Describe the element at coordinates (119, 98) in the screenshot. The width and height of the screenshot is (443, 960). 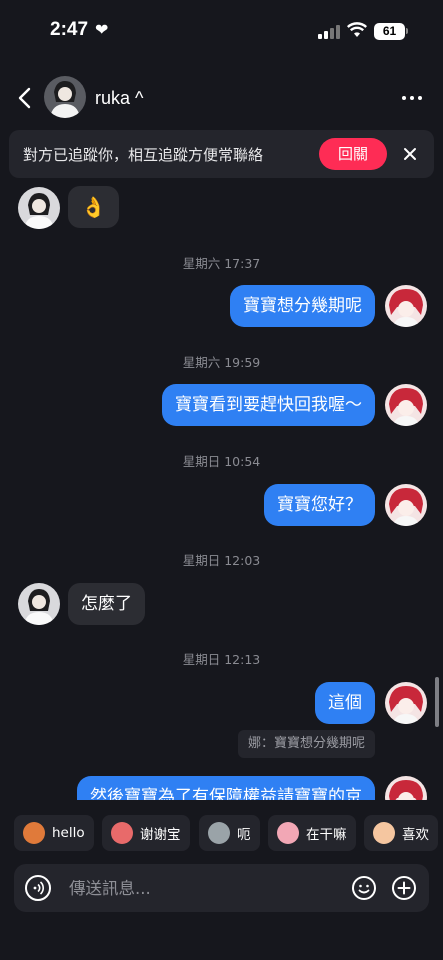
I see `contact-name: ruka ^` at that location.